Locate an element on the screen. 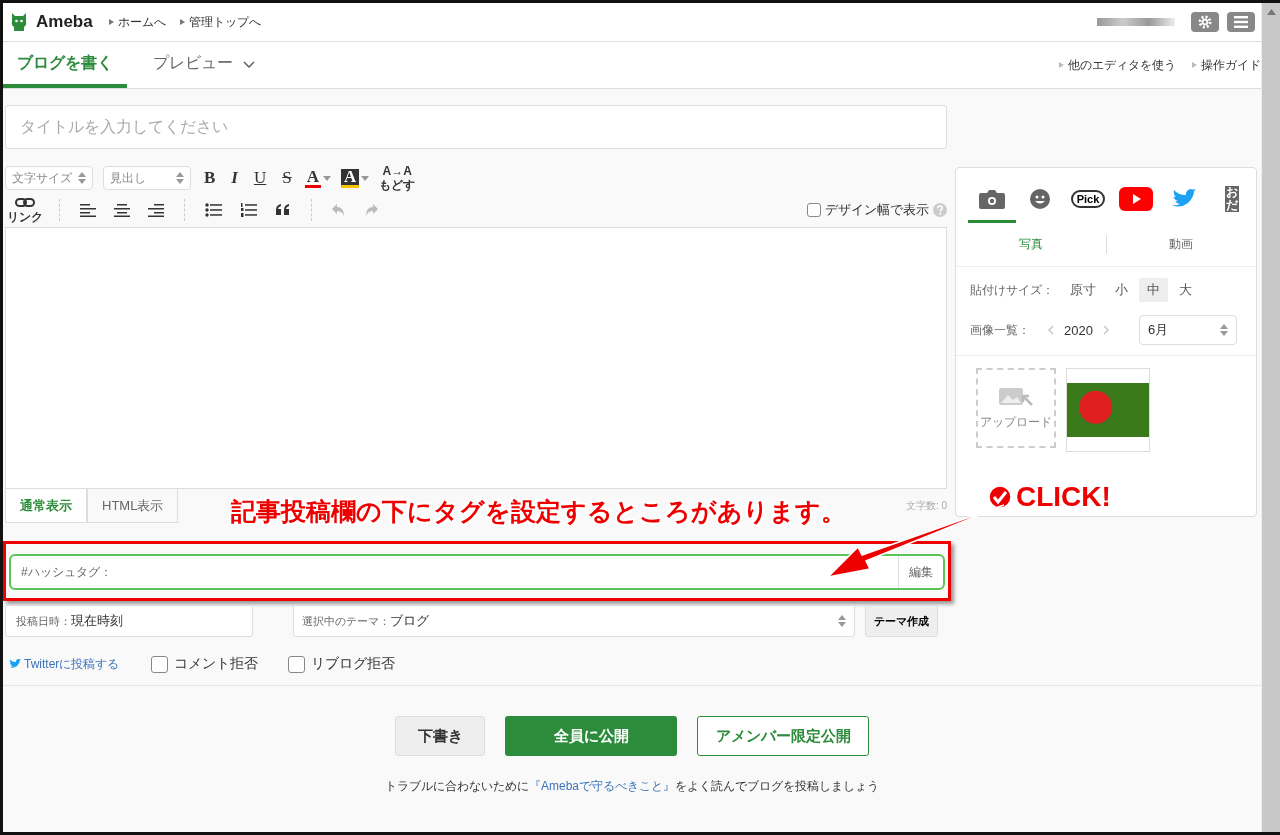 Image resolution: width=1280 pixels, height=835 pixels. editor-mode-tab: ブログを書く is located at coordinates (65, 65).